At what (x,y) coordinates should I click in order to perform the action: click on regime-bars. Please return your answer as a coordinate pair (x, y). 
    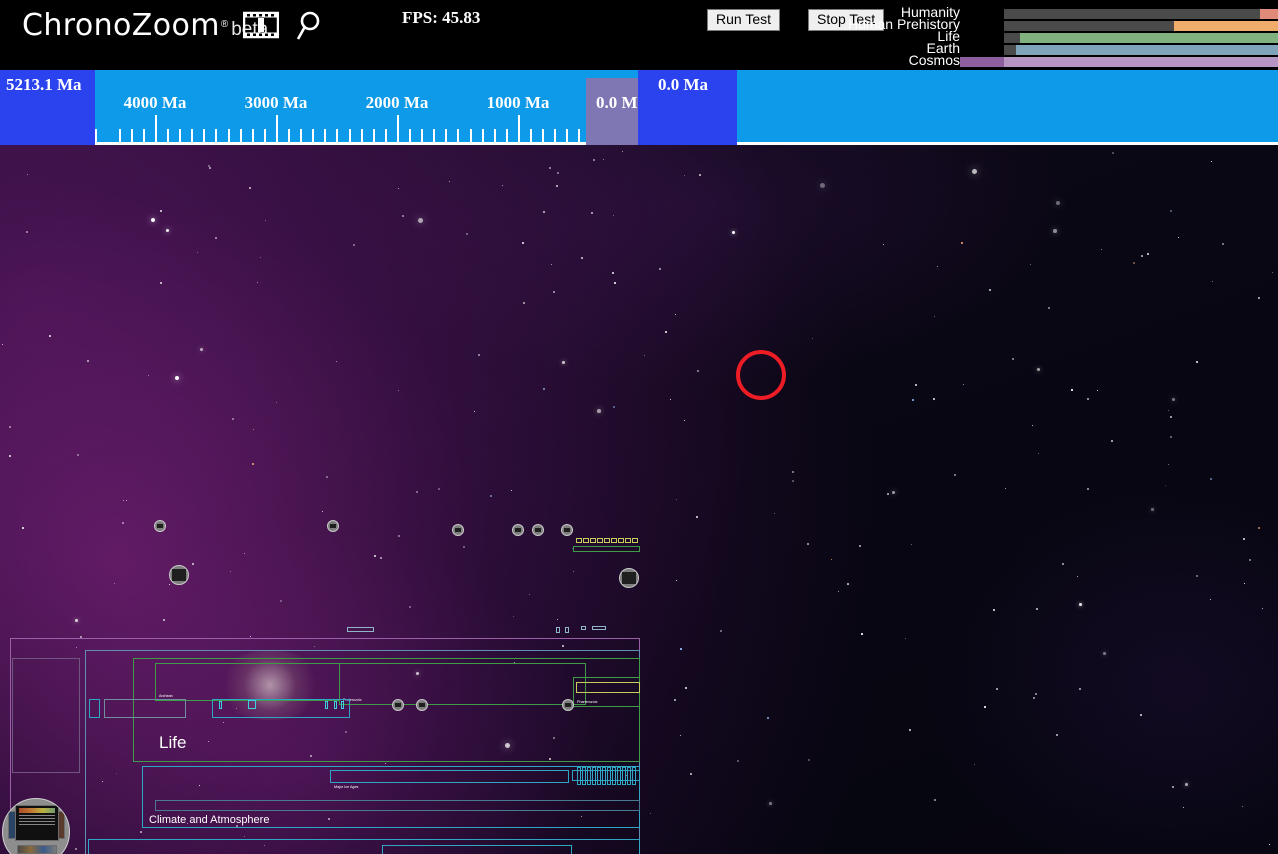
    Looking at the image, I should click on (1119, 36).